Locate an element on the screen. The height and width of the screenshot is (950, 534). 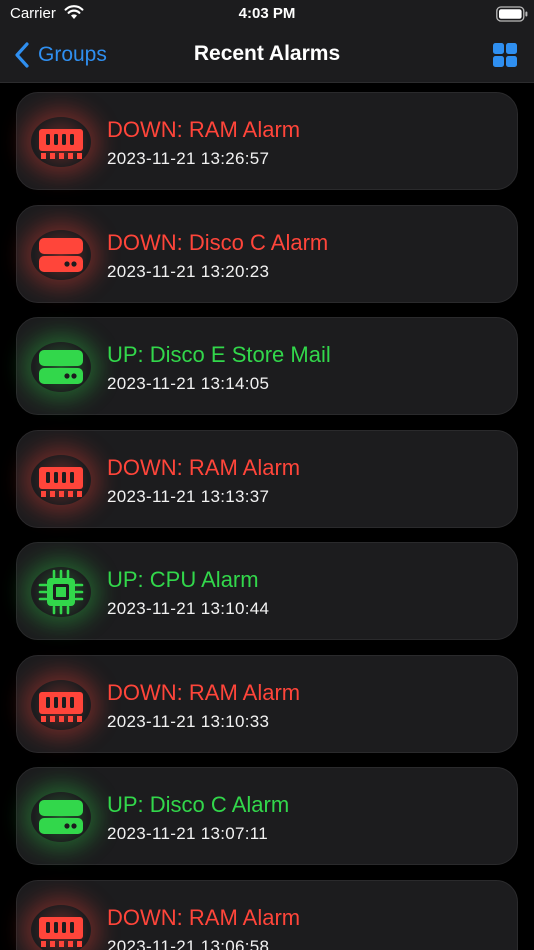
status-time: 4:03 PM is located at coordinates (267, 13).